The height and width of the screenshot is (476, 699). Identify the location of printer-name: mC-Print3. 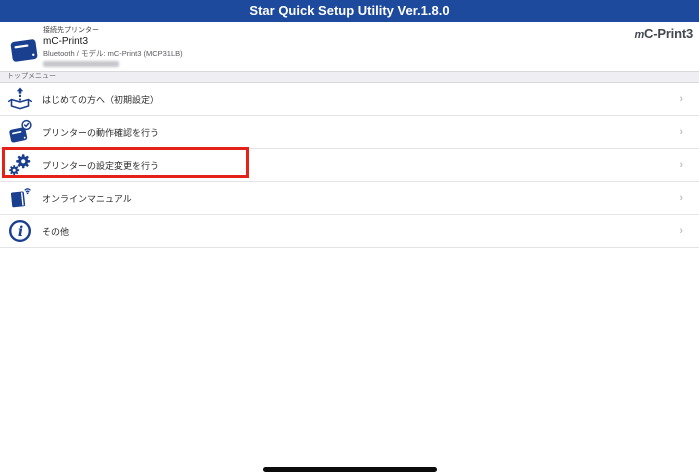
(66, 41).